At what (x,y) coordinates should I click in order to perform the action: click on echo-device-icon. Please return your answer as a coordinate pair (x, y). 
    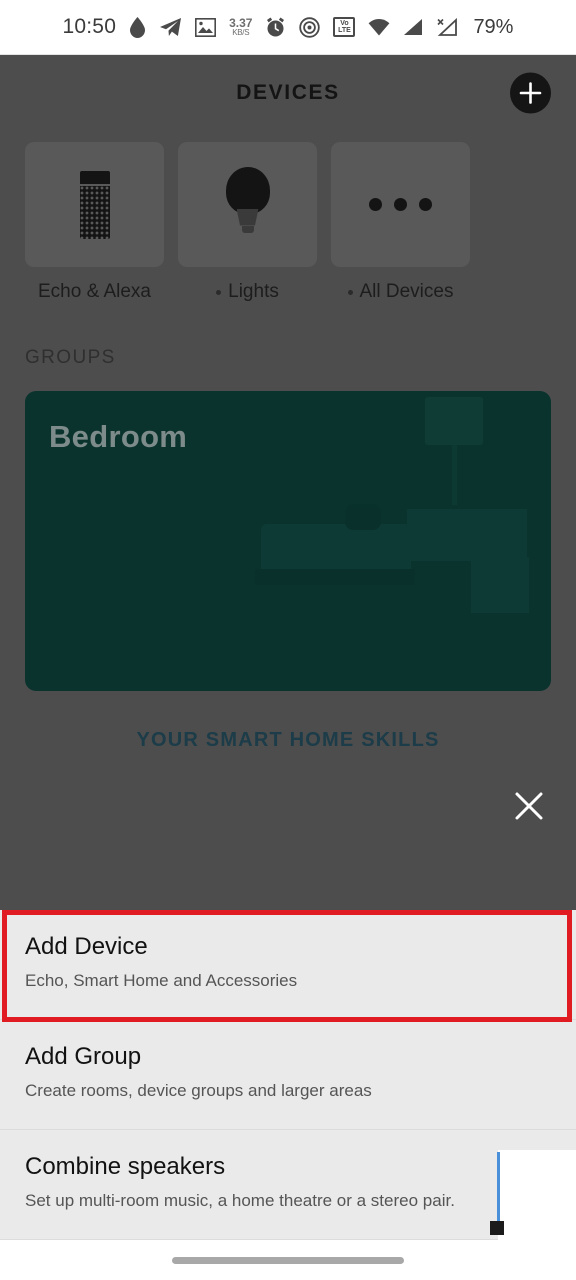
    Looking at the image, I should click on (94, 204).